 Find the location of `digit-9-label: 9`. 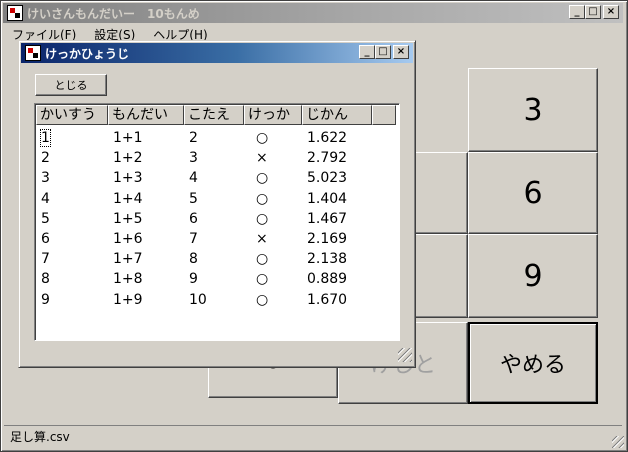

digit-9-label: 9 is located at coordinates (533, 276).